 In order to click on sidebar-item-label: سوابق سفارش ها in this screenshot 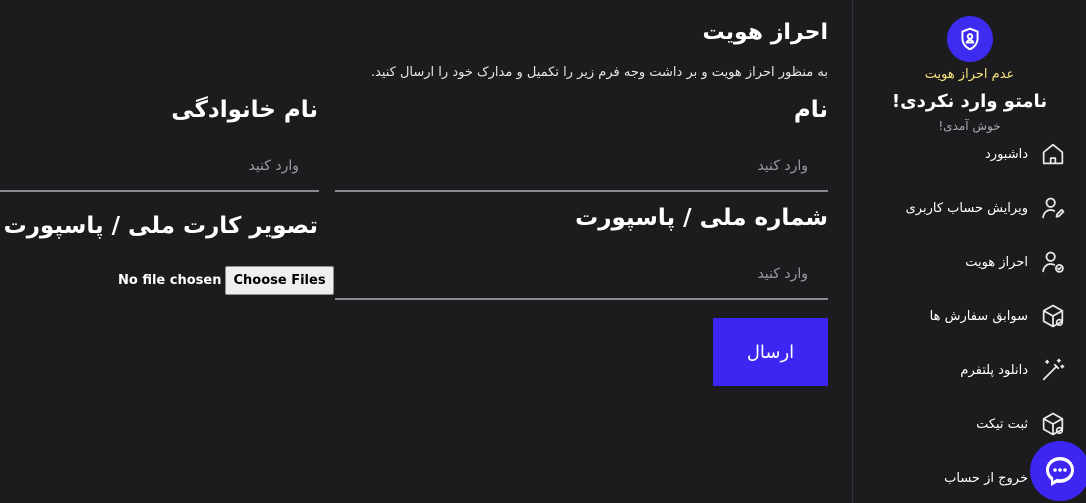, I will do `click(978, 316)`.